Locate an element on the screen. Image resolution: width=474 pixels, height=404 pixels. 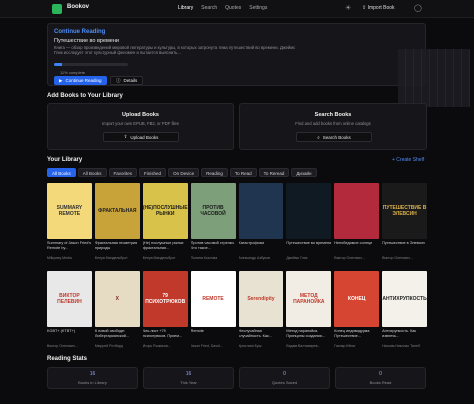
filter-chip: Favorites is located at coordinates (123, 172).